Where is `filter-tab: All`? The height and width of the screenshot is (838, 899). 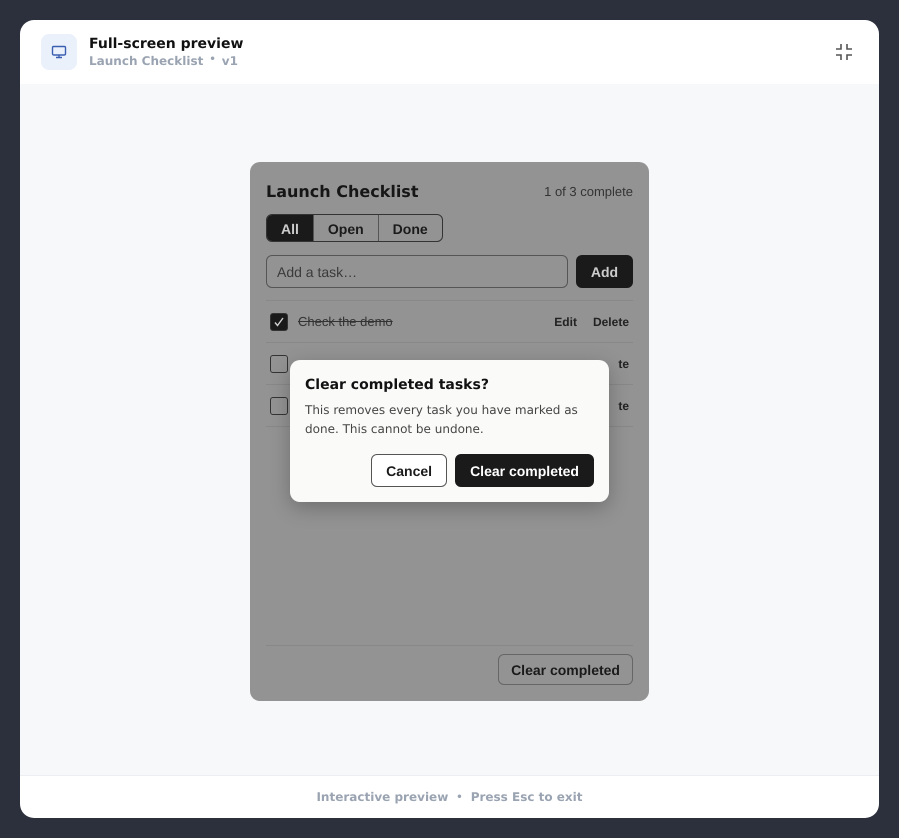
filter-tab: All is located at coordinates (290, 228).